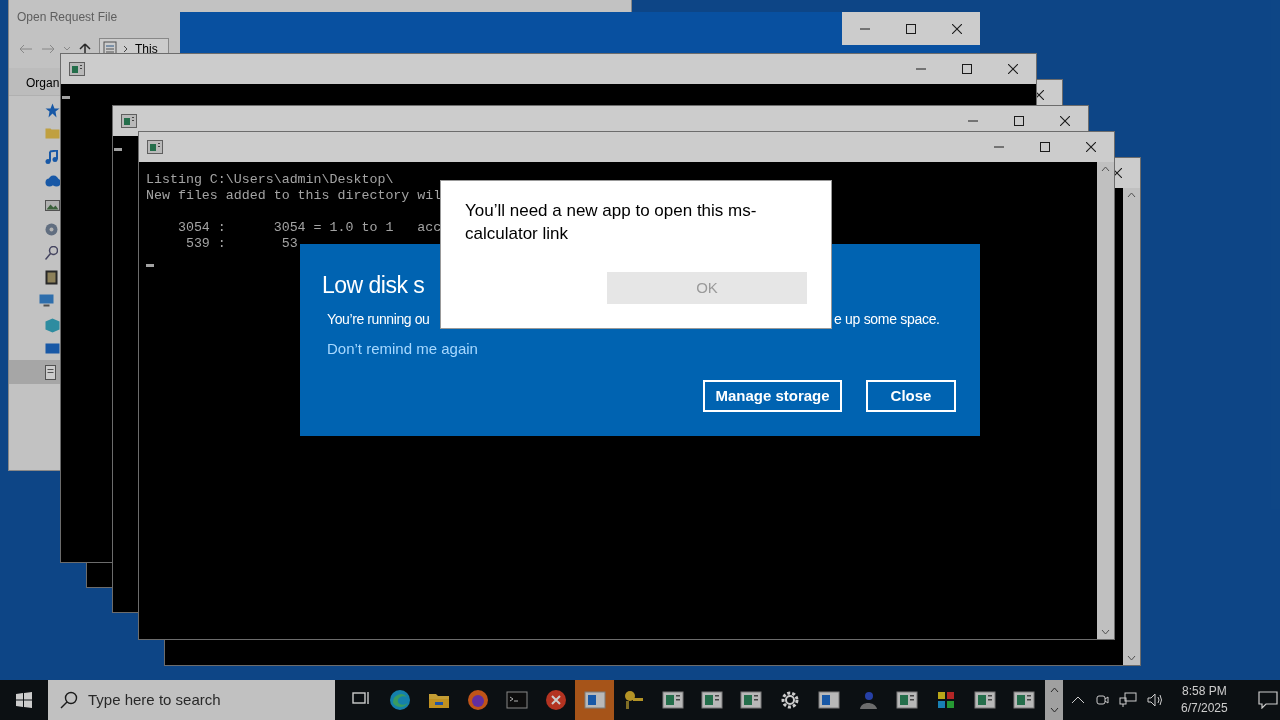 This screenshot has width=1280, height=720. I want to click on search-placeholder: Type here to search, so click(154, 699).